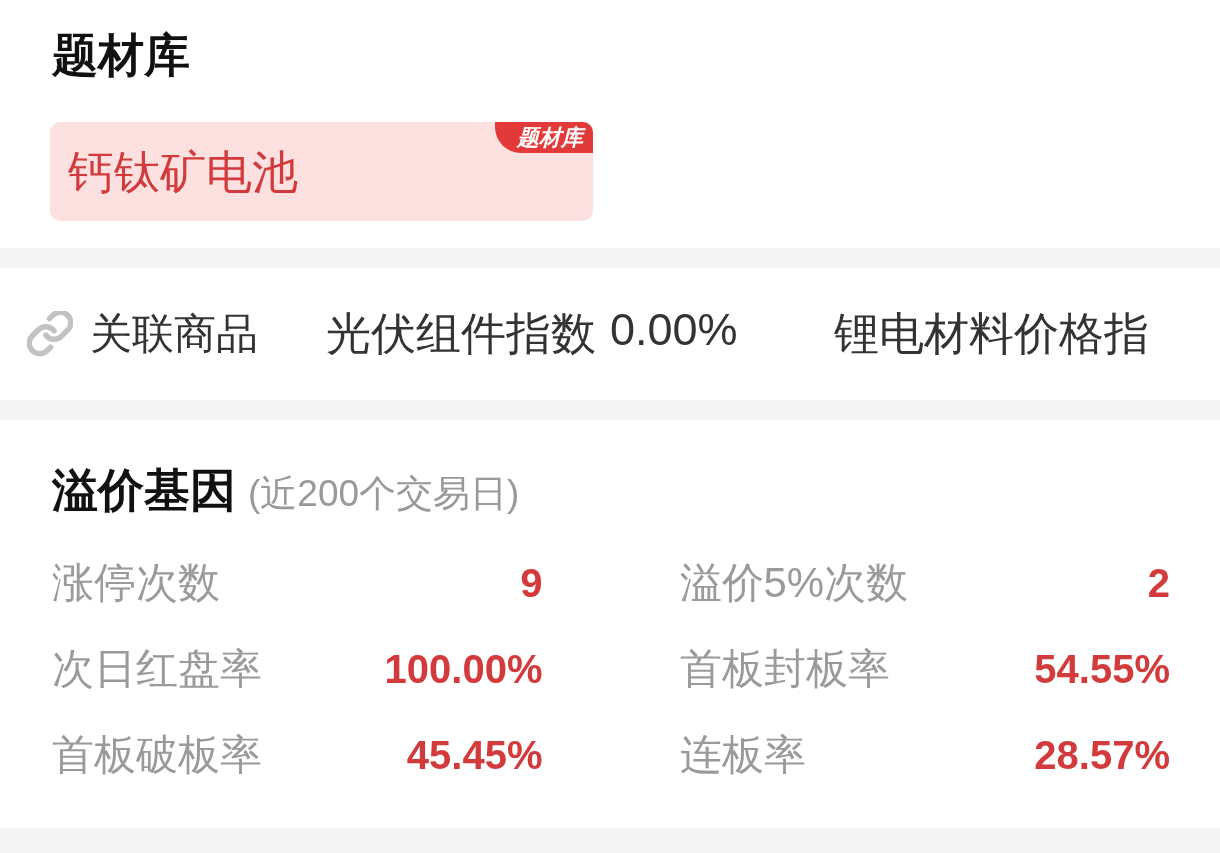 The image size is (1220, 853). I want to click on stat-label: 涨停次数, so click(136, 583).